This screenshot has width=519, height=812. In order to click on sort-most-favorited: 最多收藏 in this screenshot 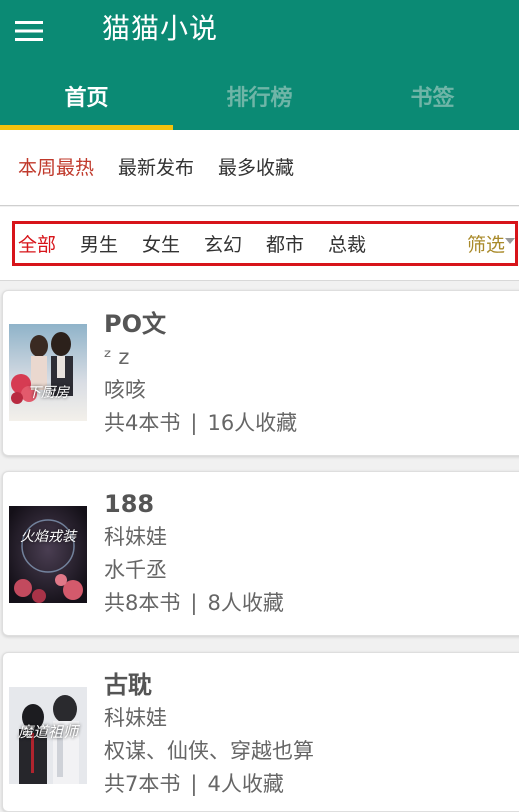, I will do `click(256, 168)`.